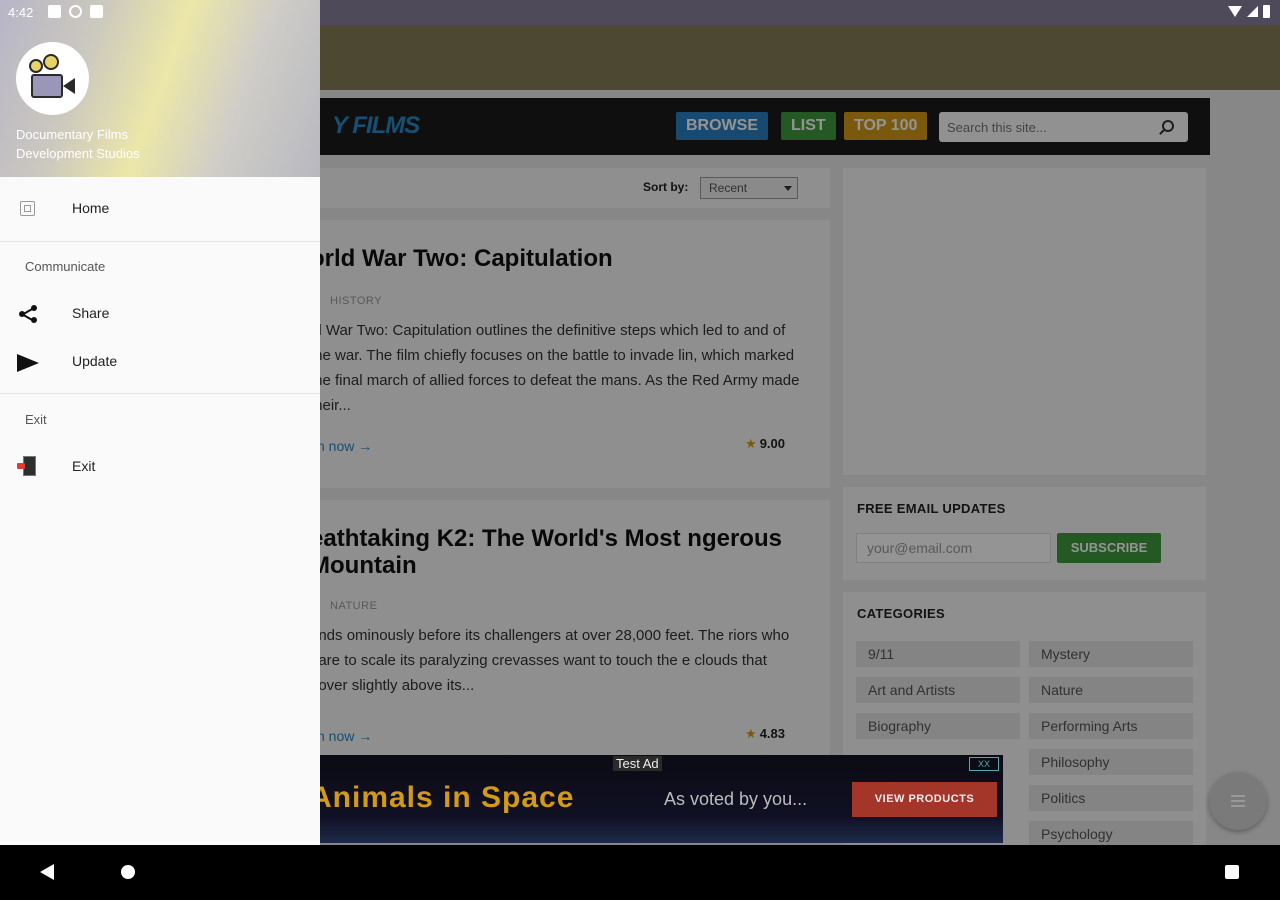 This screenshot has width=1280, height=900. What do you see at coordinates (1252, 11) in the screenshot?
I see `signal-icon` at bounding box center [1252, 11].